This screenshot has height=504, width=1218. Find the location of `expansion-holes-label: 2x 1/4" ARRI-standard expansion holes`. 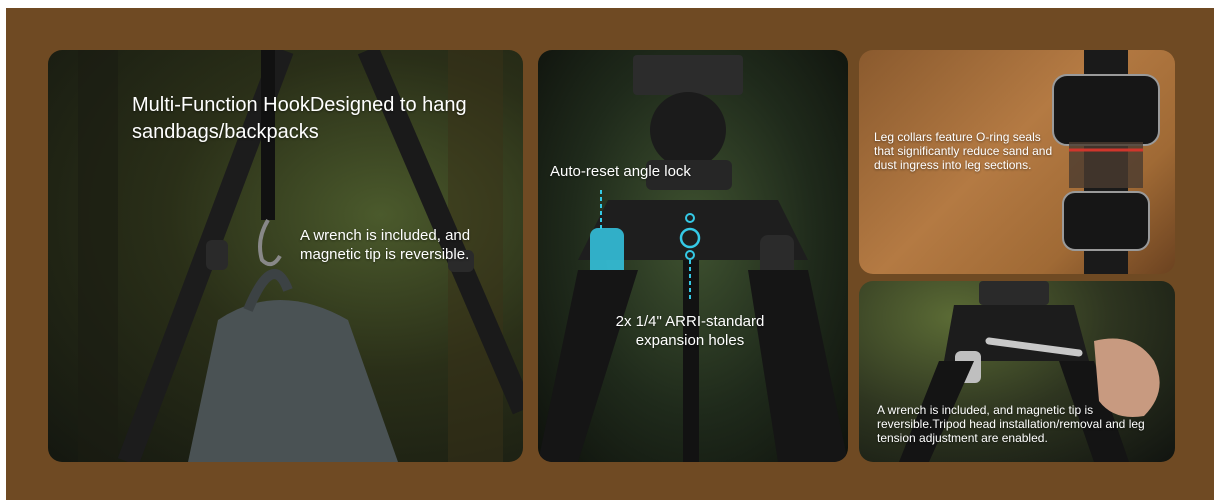

expansion-holes-label: 2x 1/4" ARRI-standard expansion holes is located at coordinates (690, 331).